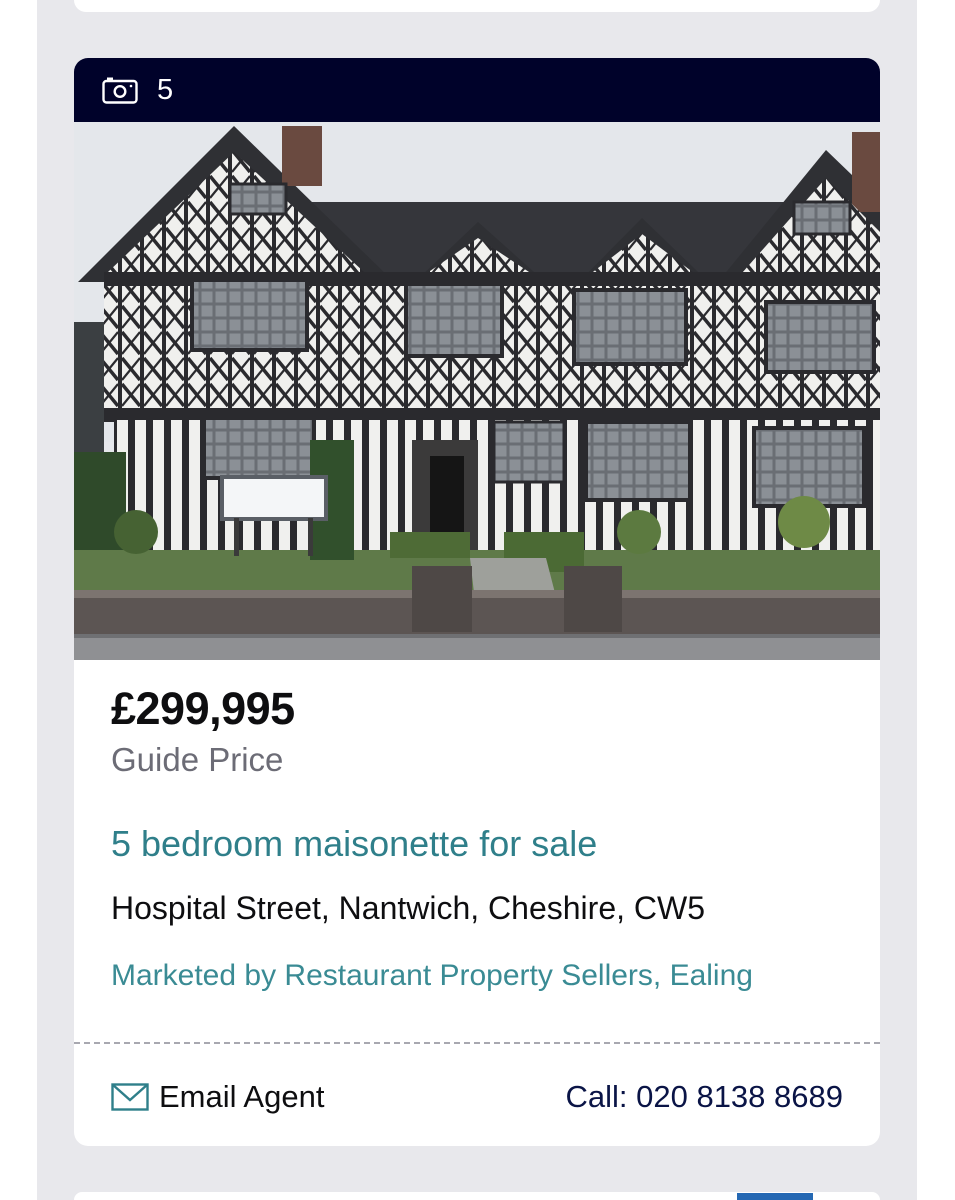 This screenshot has height=1200, width=955. What do you see at coordinates (197, 759) in the screenshot?
I see `price-qualifier: Guide Price` at bounding box center [197, 759].